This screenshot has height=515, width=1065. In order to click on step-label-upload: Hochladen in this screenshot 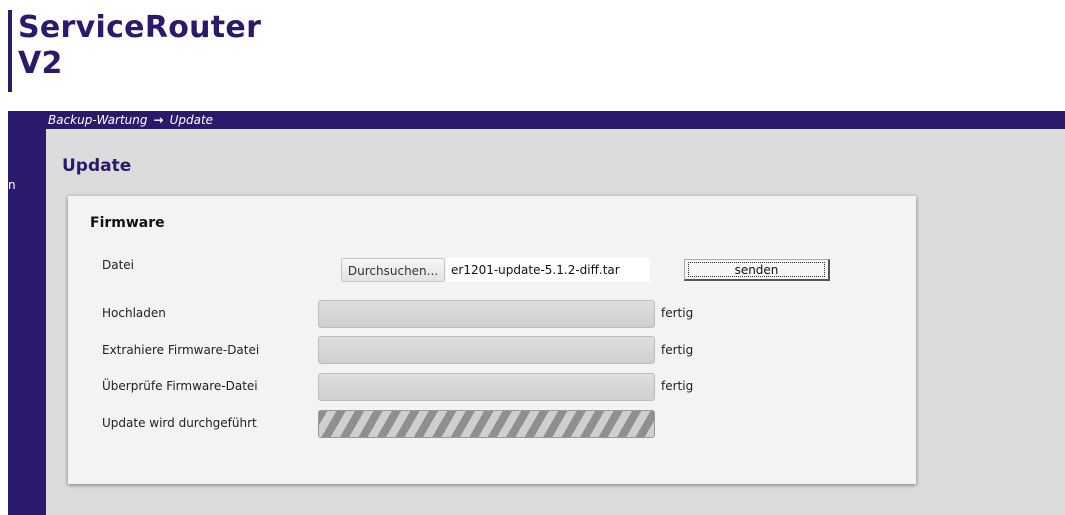, I will do `click(134, 313)`.